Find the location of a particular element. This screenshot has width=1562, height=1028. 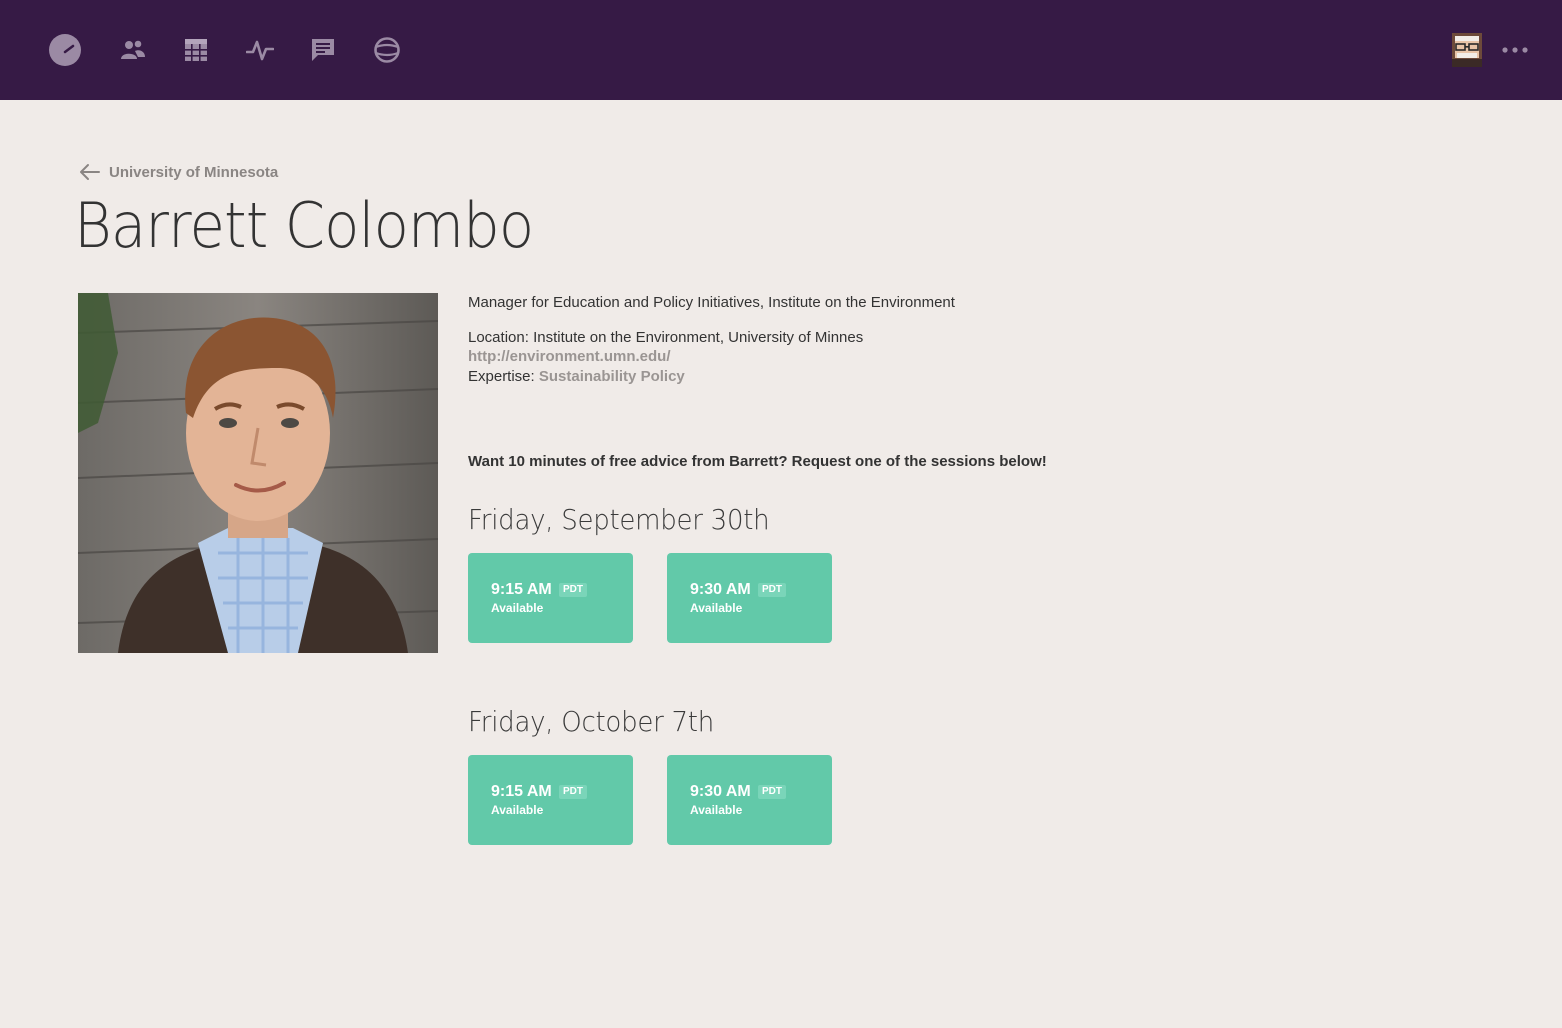

more-dots-icon is located at coordinates (1515, 50).